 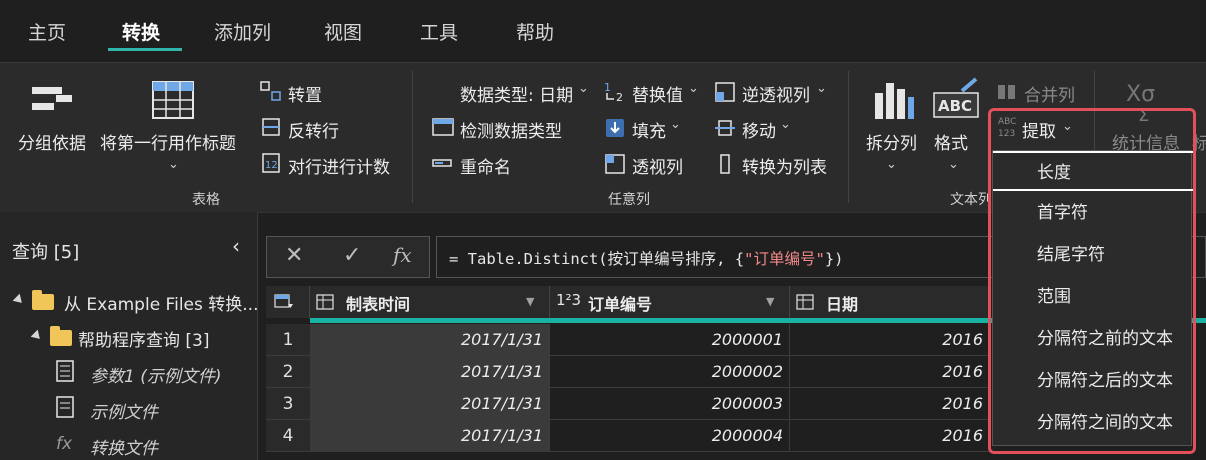 What do you see at coordinates (294, 255) in the screenshot?
I see `cancel-icon: ✕` at bounding box center [294, 255].